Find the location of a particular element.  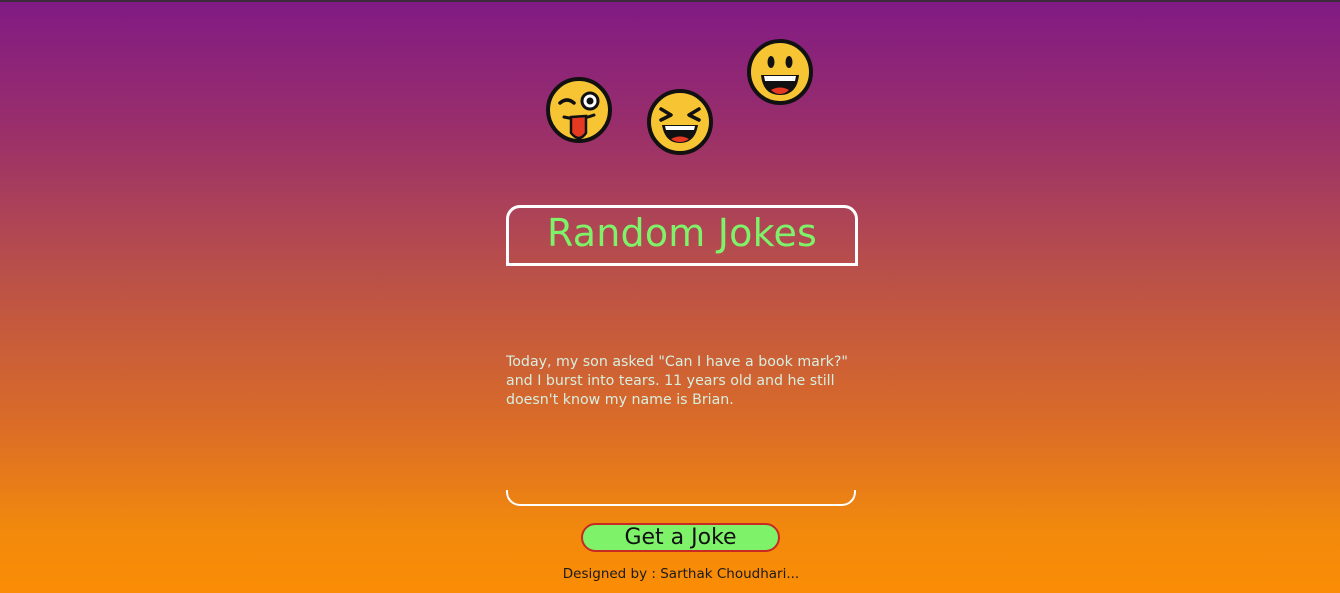

get-joke-button: Get a Joke is located at coordinates (680, 537).